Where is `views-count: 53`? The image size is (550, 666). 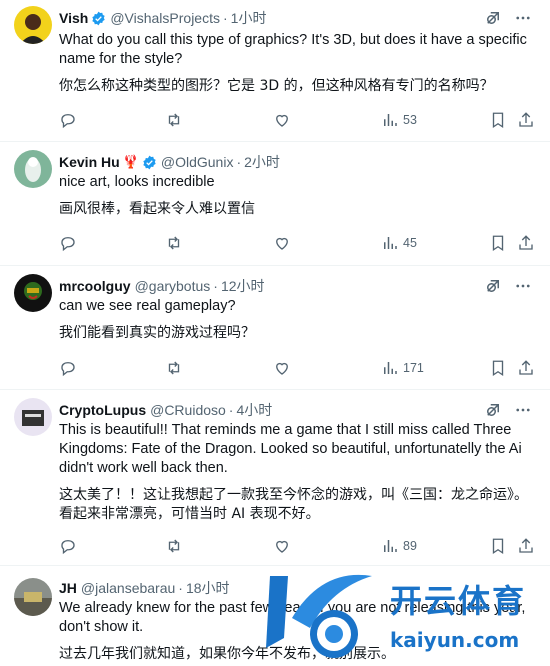
views-count: 53 is located at coordinates (410, 120).